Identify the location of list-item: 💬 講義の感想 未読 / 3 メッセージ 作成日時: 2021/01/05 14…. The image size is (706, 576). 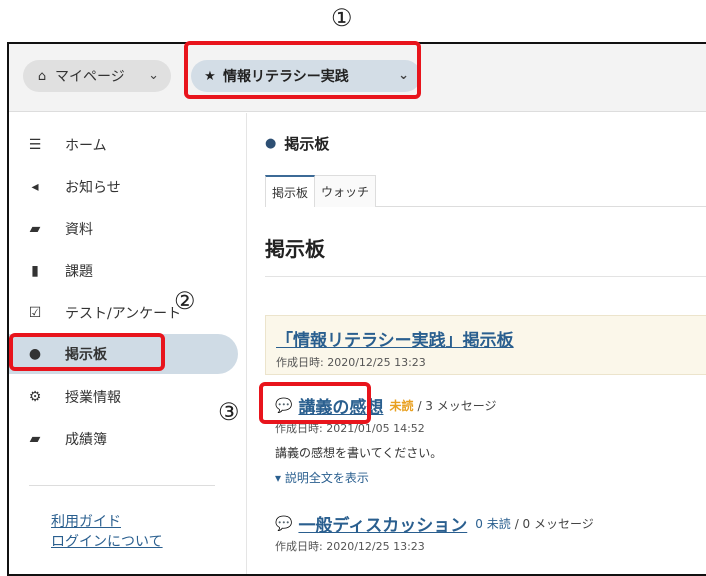
(386, 439).